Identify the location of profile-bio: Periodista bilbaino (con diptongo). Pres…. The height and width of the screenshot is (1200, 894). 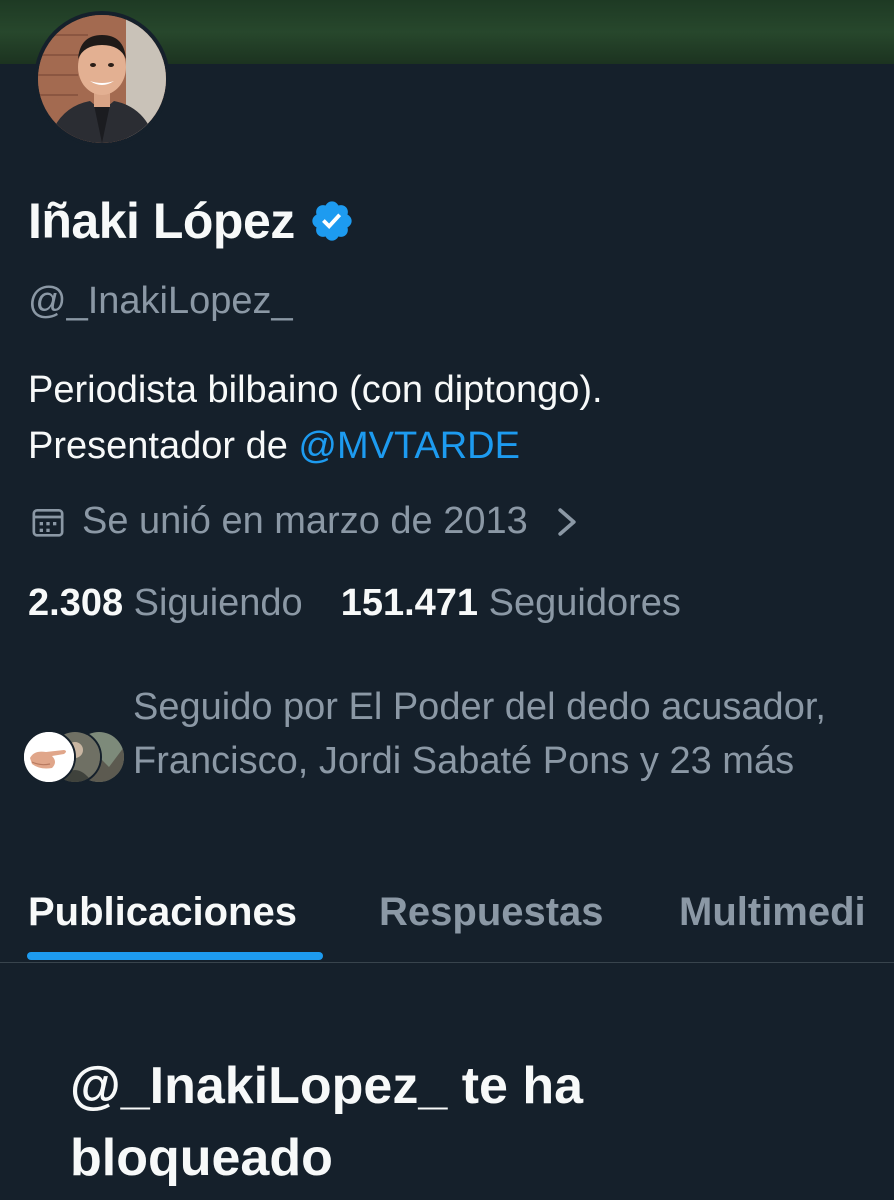
(315, 418).